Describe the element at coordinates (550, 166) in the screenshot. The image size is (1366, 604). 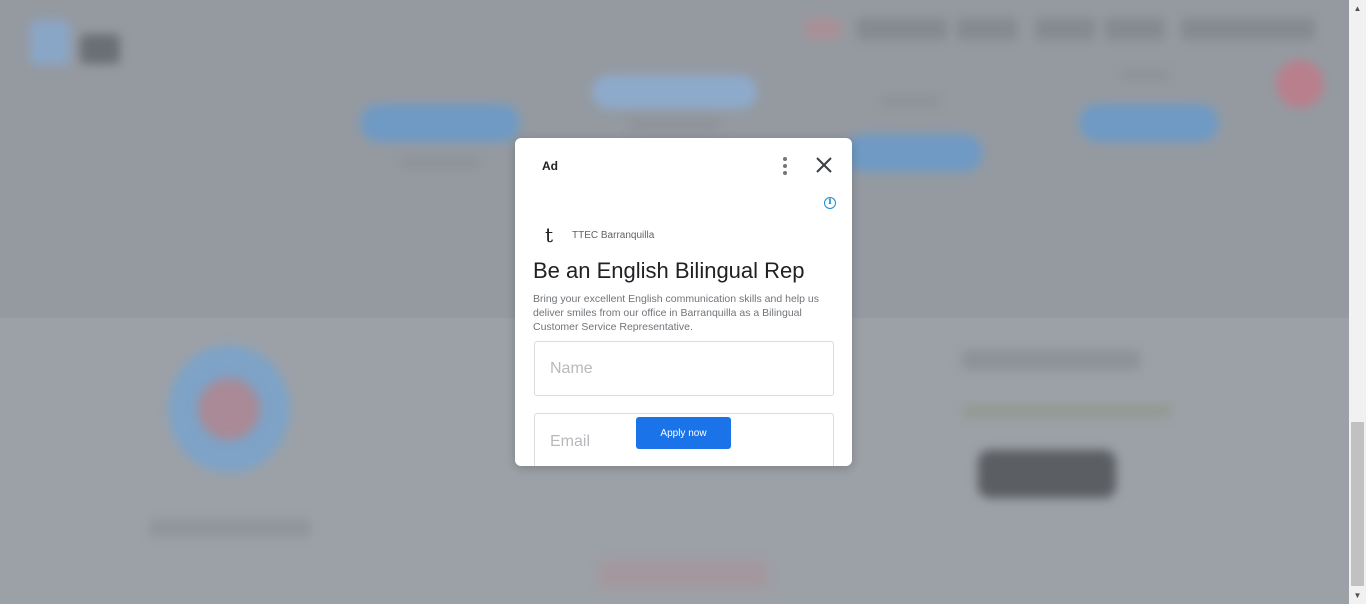
I see `ad-label: Ad` at that location.